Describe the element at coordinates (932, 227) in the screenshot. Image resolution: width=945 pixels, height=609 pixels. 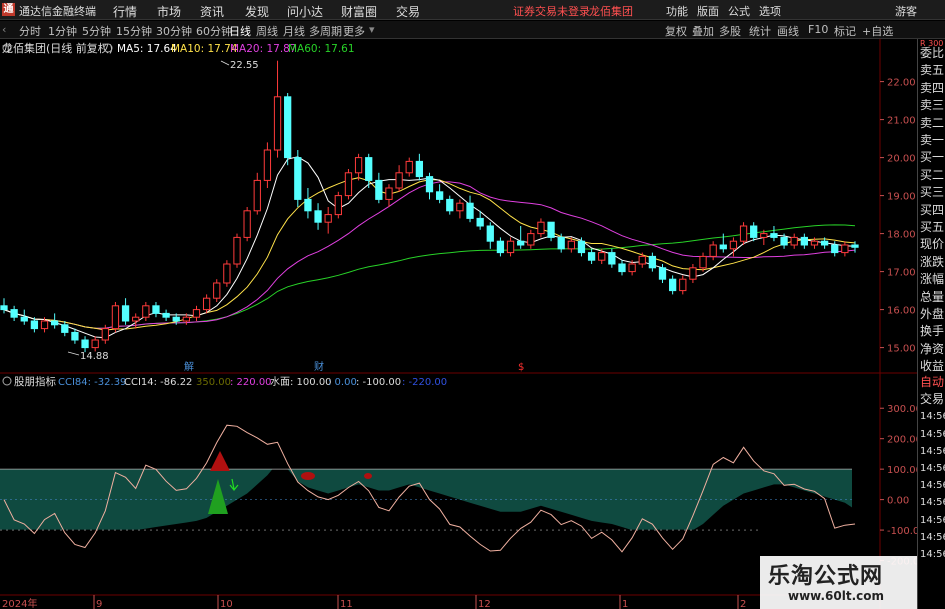
I see `quote-field-label: 买五` at that location.